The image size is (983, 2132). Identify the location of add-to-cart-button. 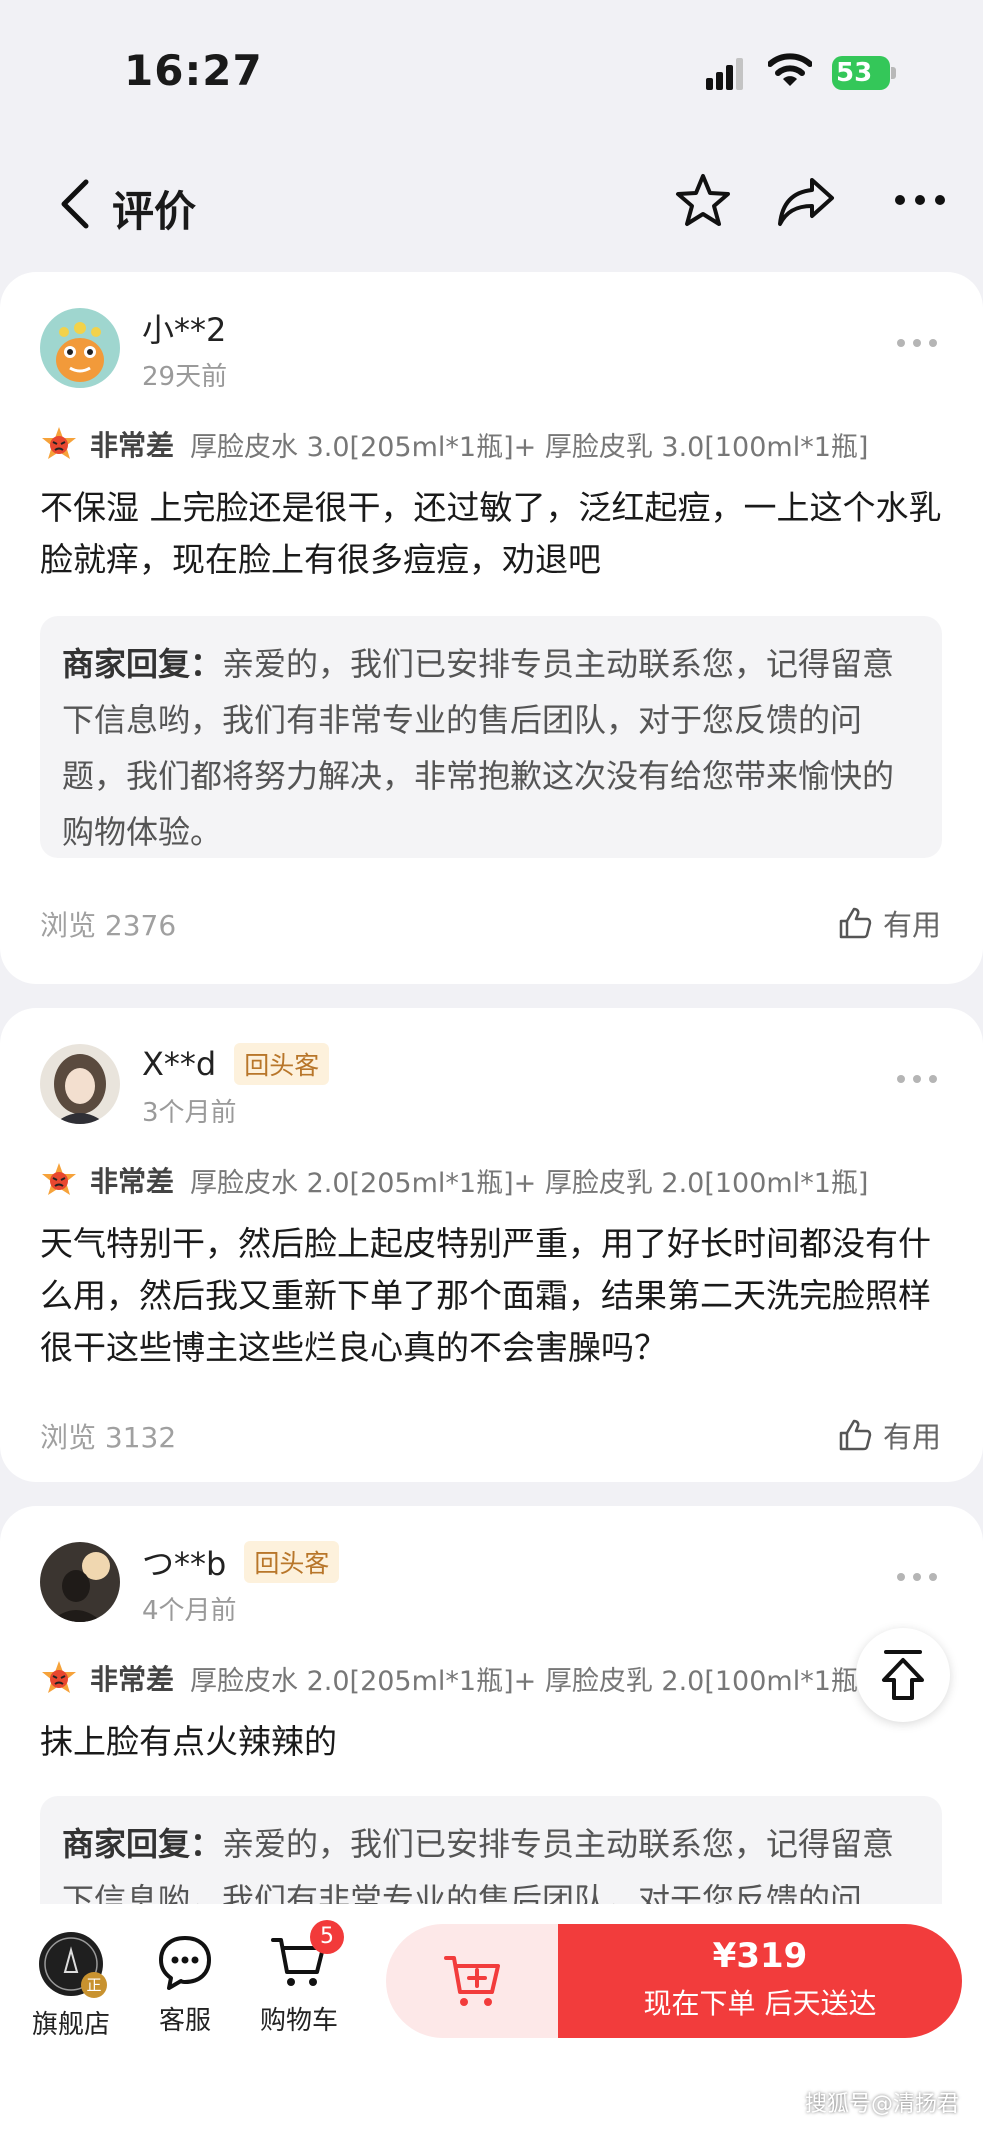
(476, 1981).